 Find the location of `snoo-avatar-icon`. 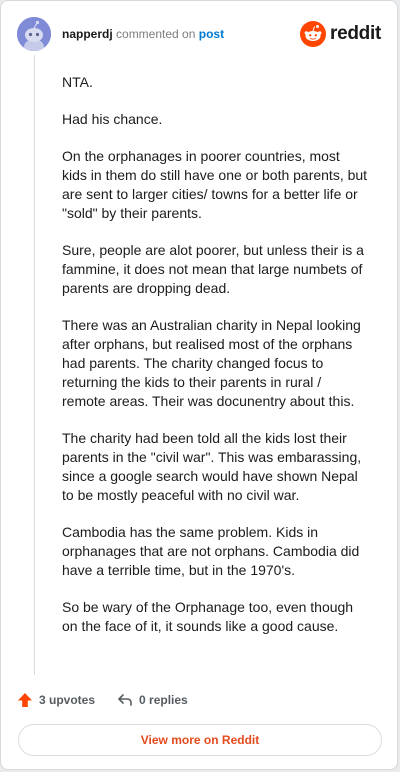

snoo-avatar-icon is located at coordinates (34, 34).